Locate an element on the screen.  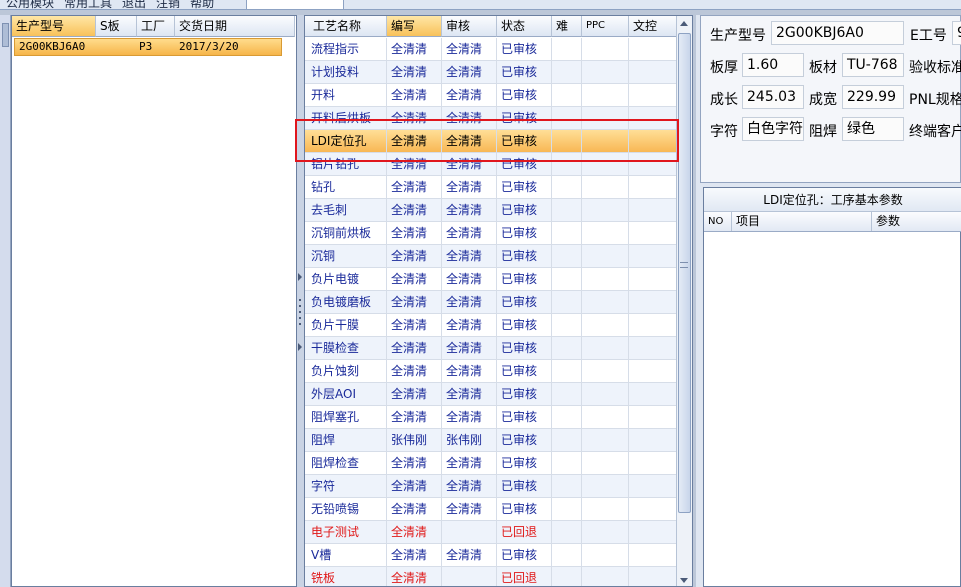
field-model: 2G00KBJ6A0 is located at coordinates (837, 33).